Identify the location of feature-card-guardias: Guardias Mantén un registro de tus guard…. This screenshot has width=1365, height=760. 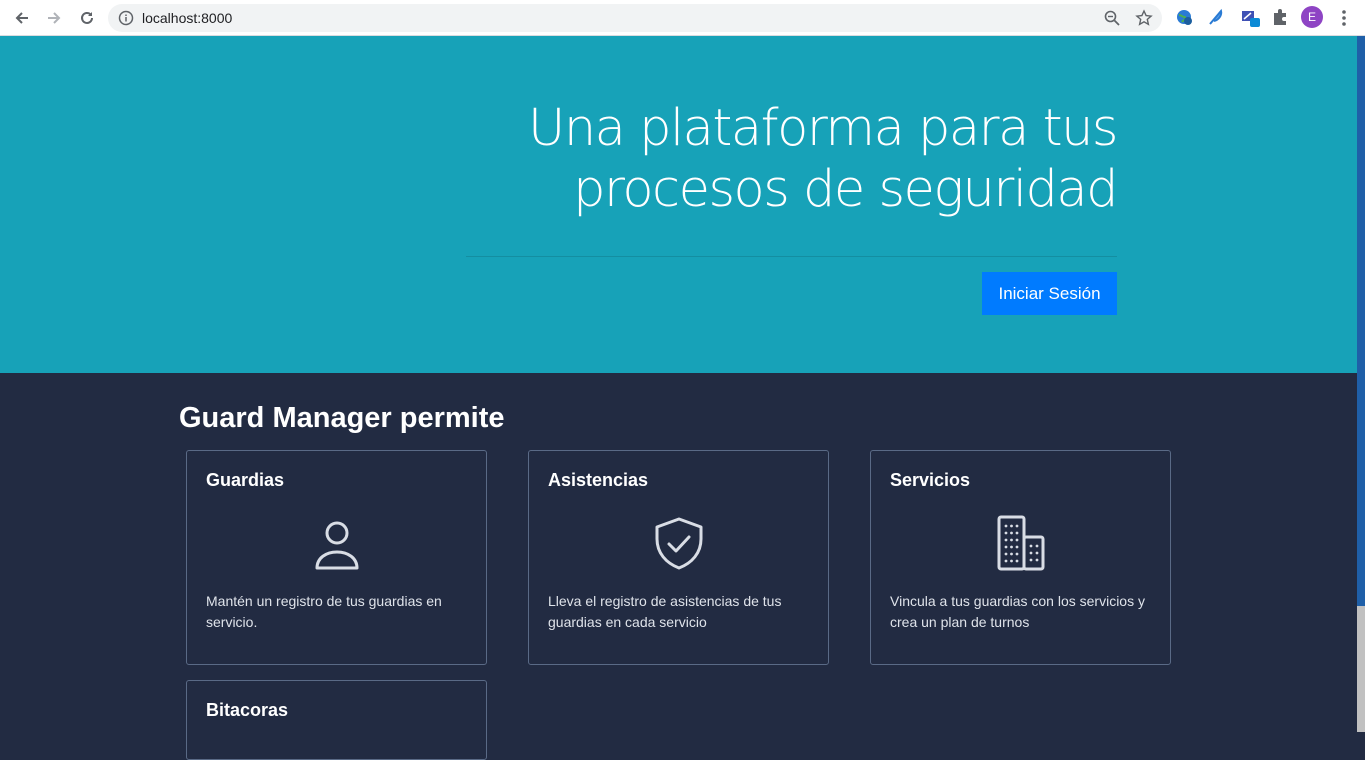
(336, 557).